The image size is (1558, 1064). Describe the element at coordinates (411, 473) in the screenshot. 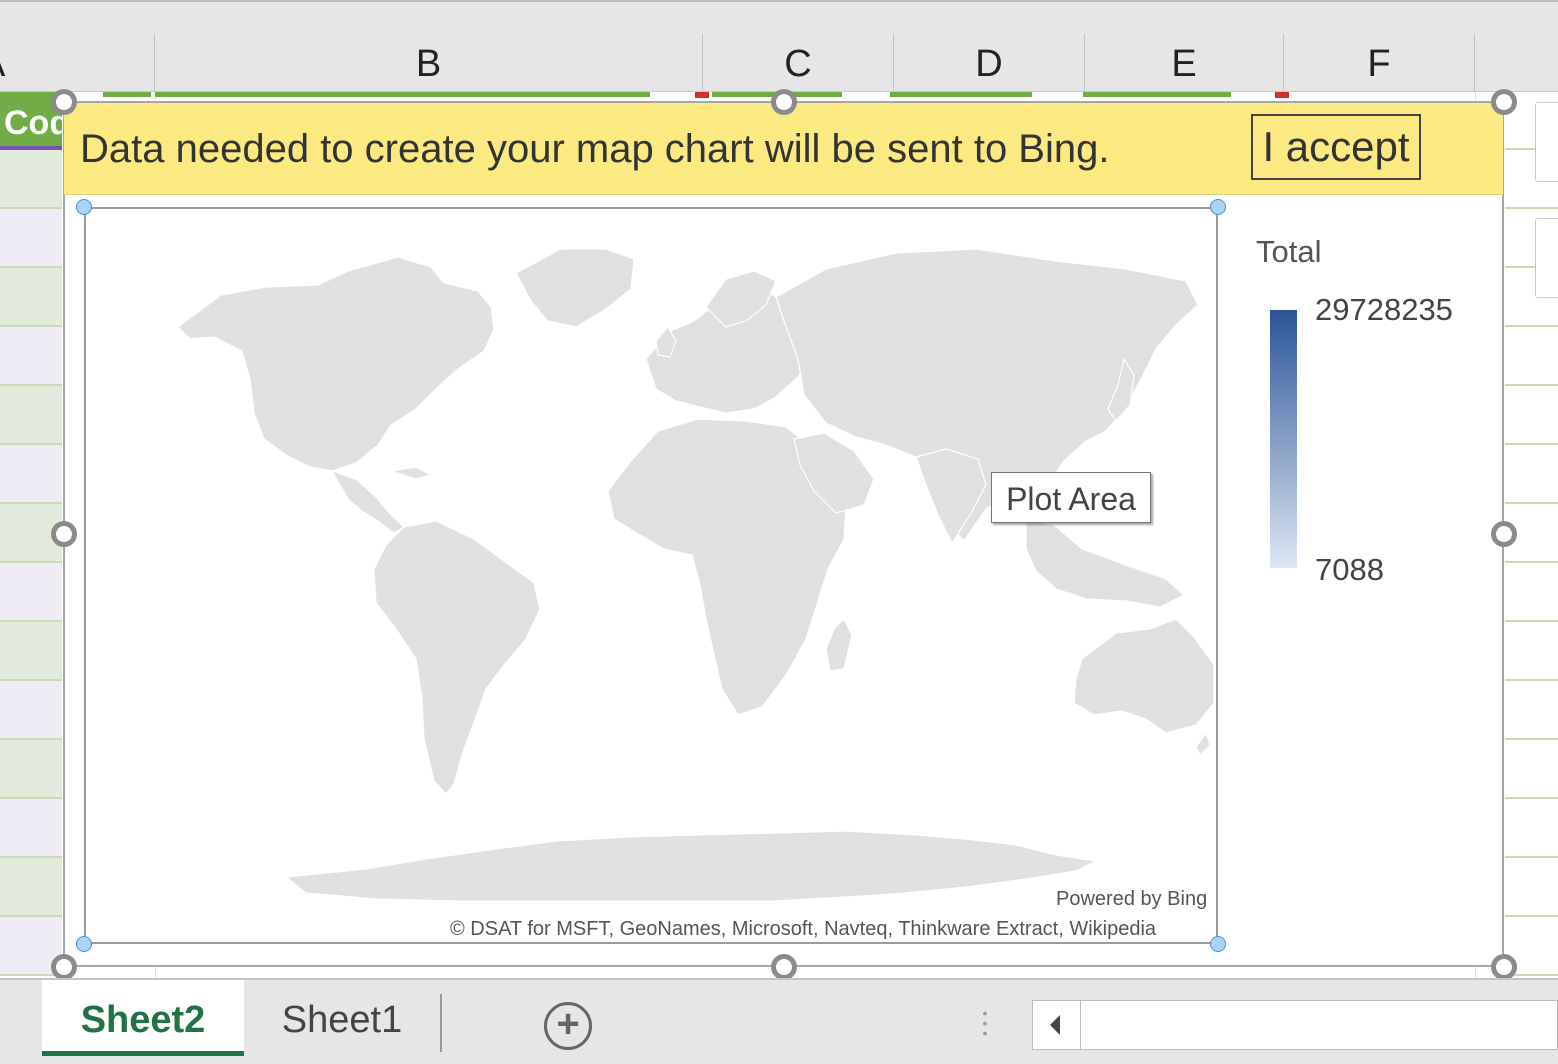

I see `map-region-caribbean` at that location.